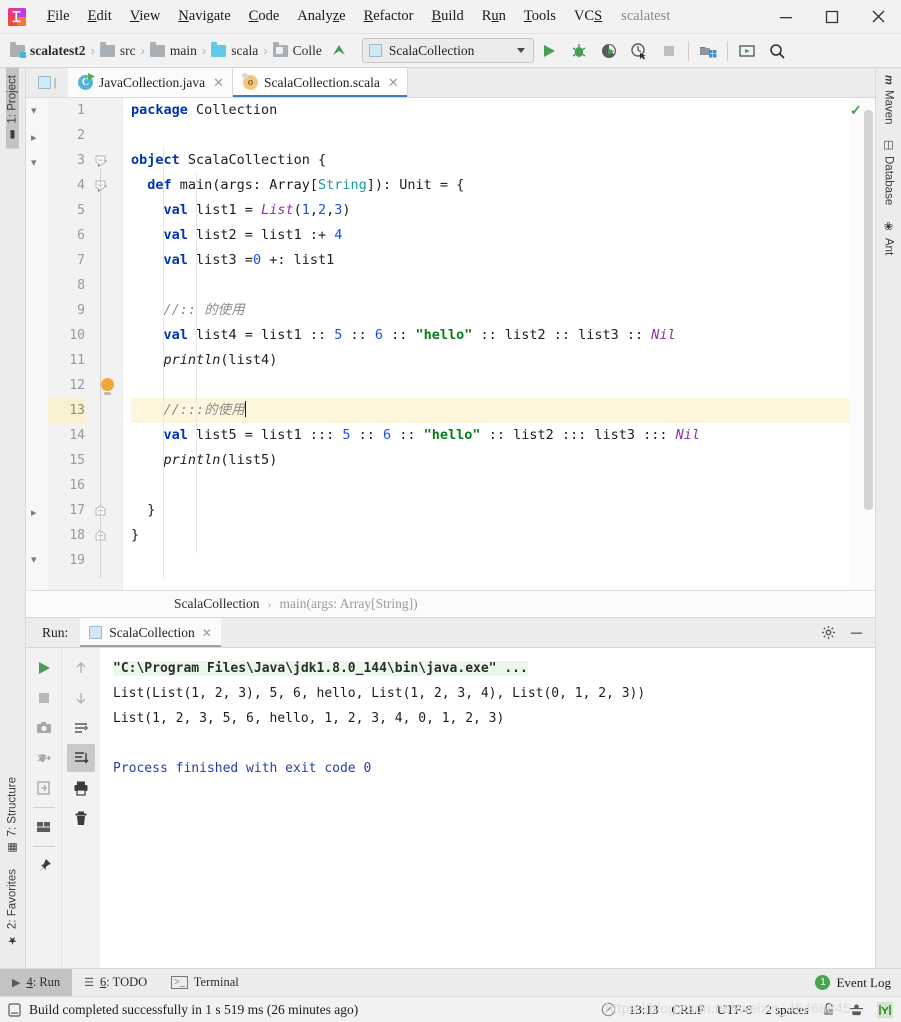 The width and height of the screenshot is (901, 1022). I want to click on menu-code: Code, so click(264, 16).